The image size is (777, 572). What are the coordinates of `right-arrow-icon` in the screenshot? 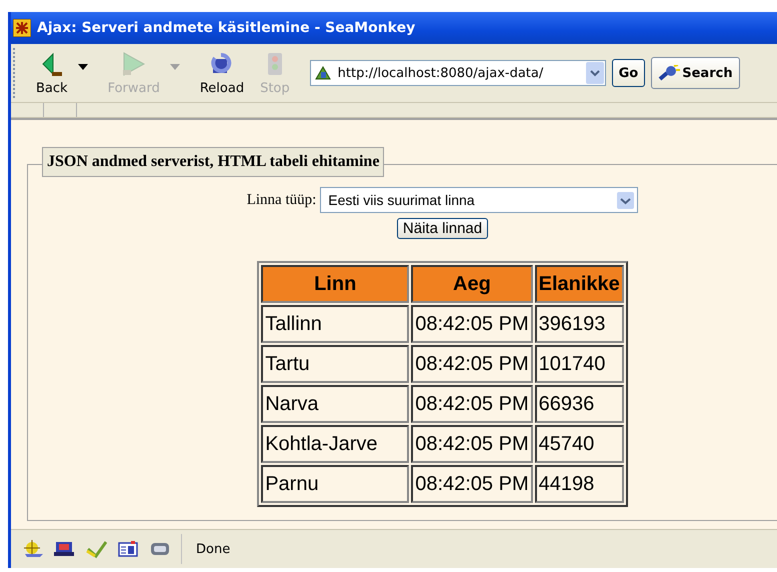 It's located at (133, 63).